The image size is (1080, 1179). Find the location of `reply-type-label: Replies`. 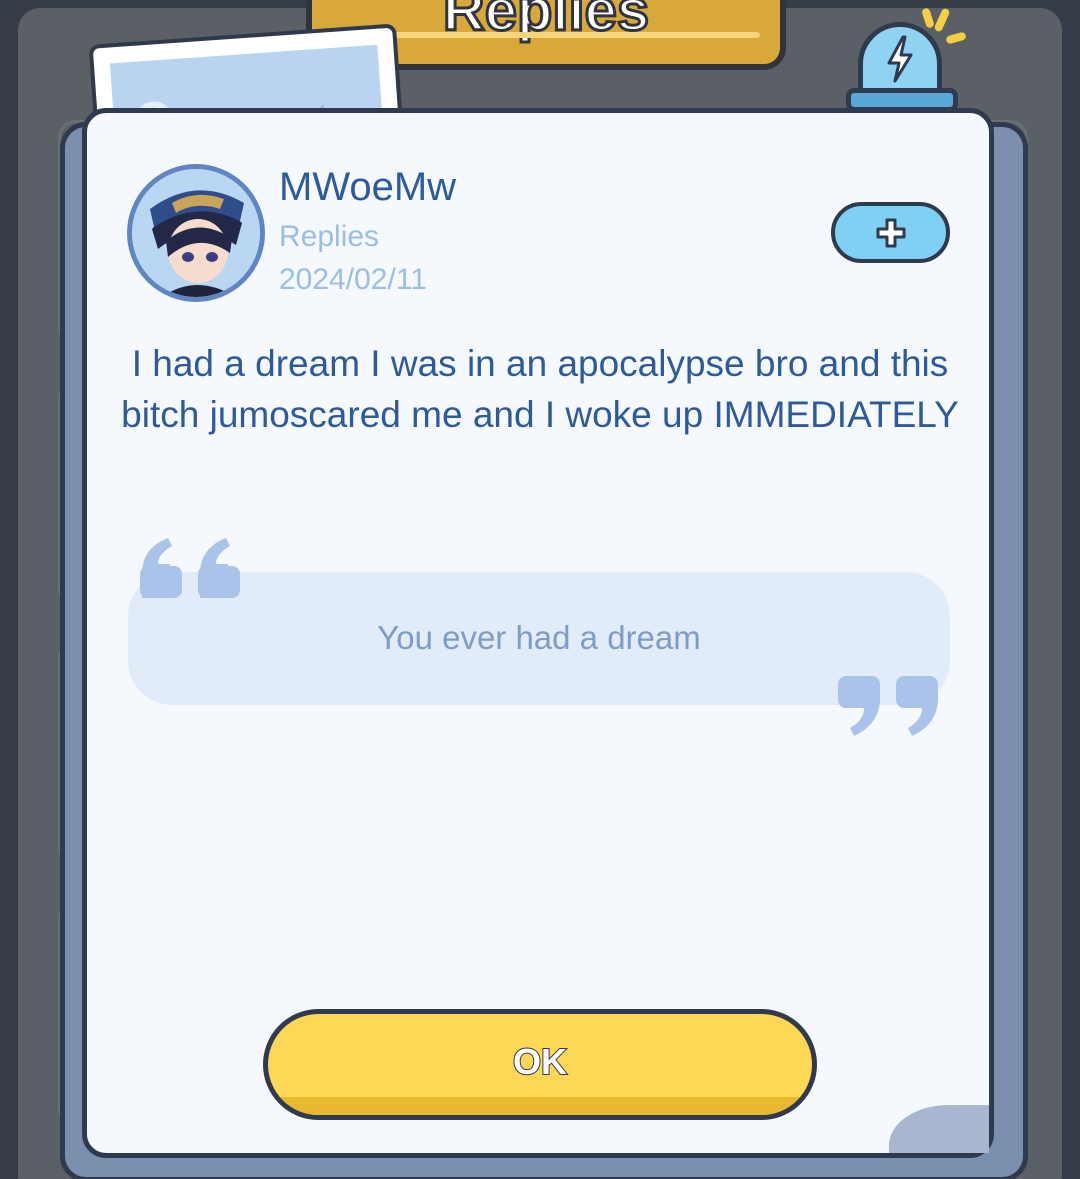

reply-type-label: Replies is located at coordinates (329, 236).